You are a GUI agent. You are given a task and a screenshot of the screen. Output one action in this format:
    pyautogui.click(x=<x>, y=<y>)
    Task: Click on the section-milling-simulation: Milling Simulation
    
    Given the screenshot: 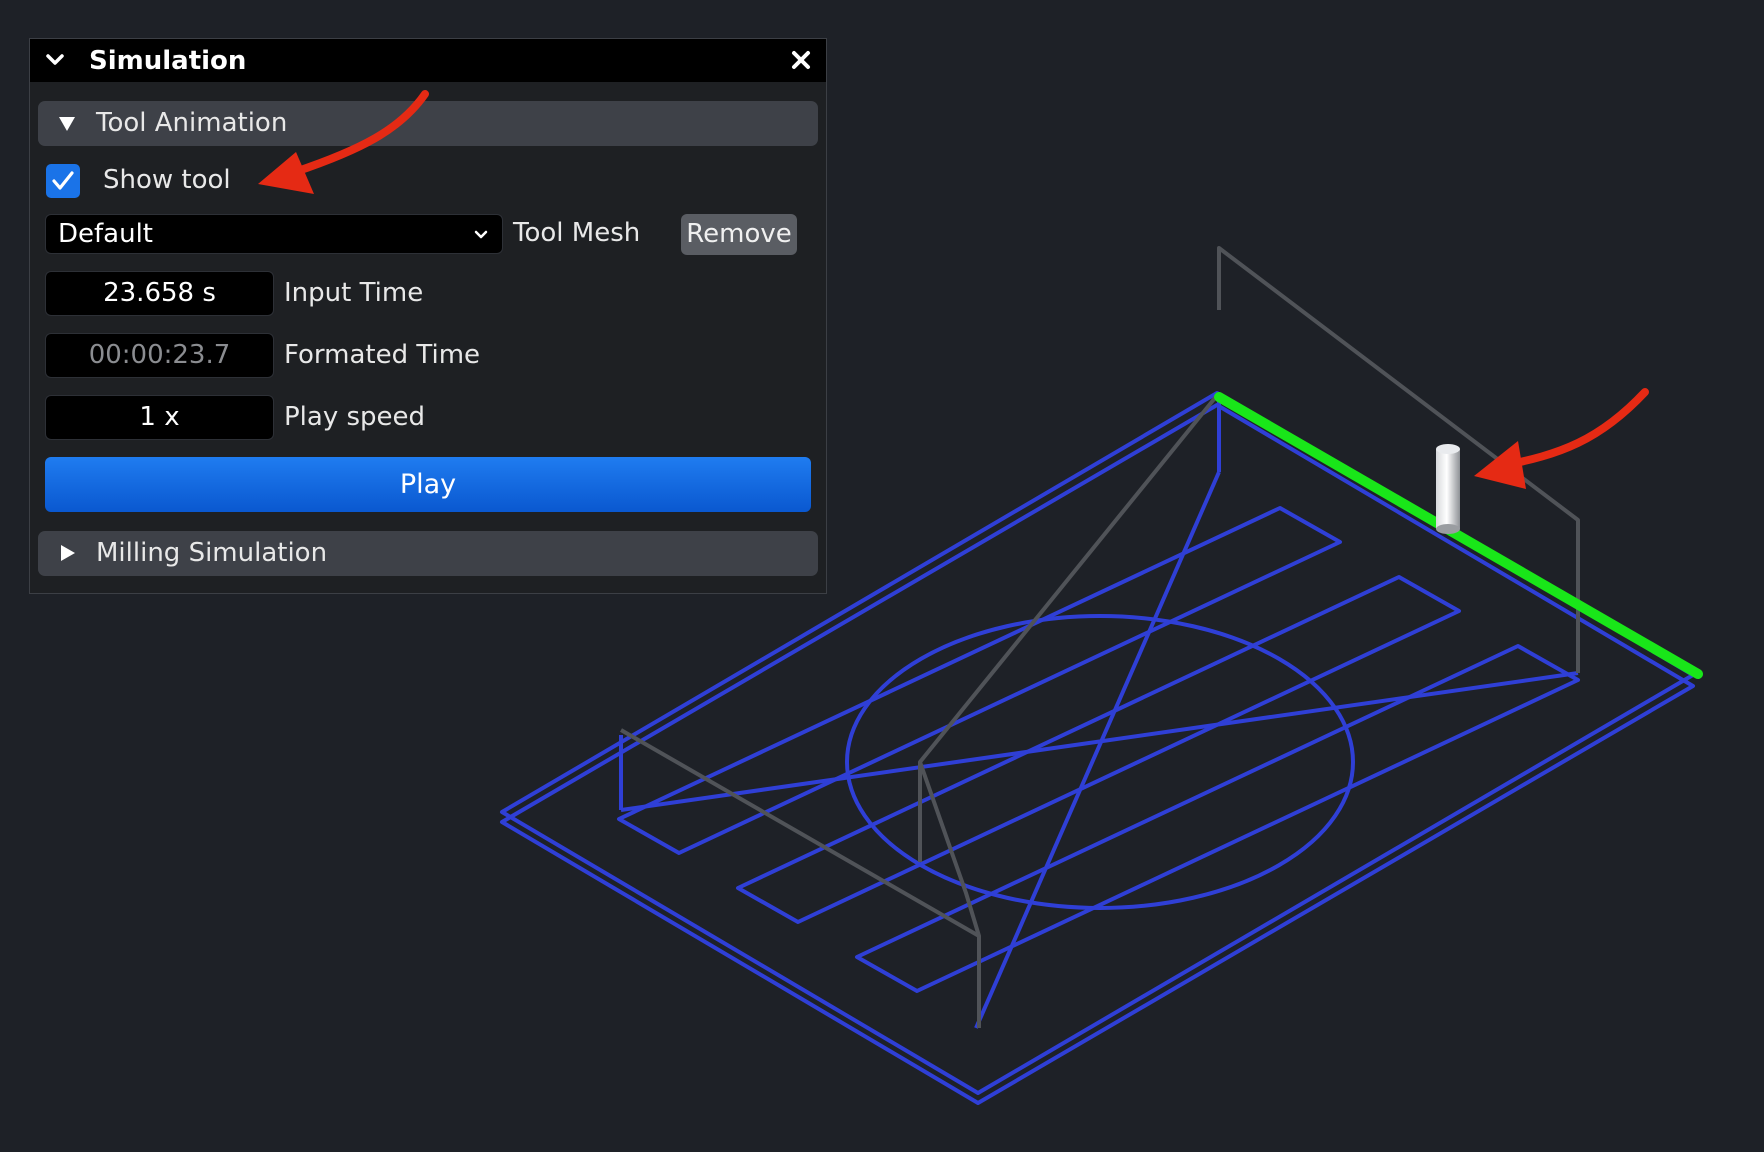 What is the action you would take?
    pyautogui.click(x=428, y=553)
    